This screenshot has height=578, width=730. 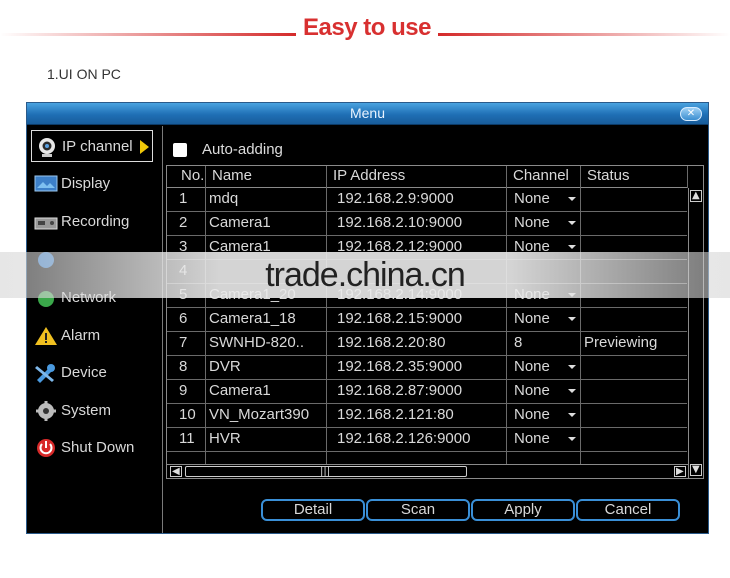 I want to click on scroll-left-button: ◀, so click(x=176, y=471).